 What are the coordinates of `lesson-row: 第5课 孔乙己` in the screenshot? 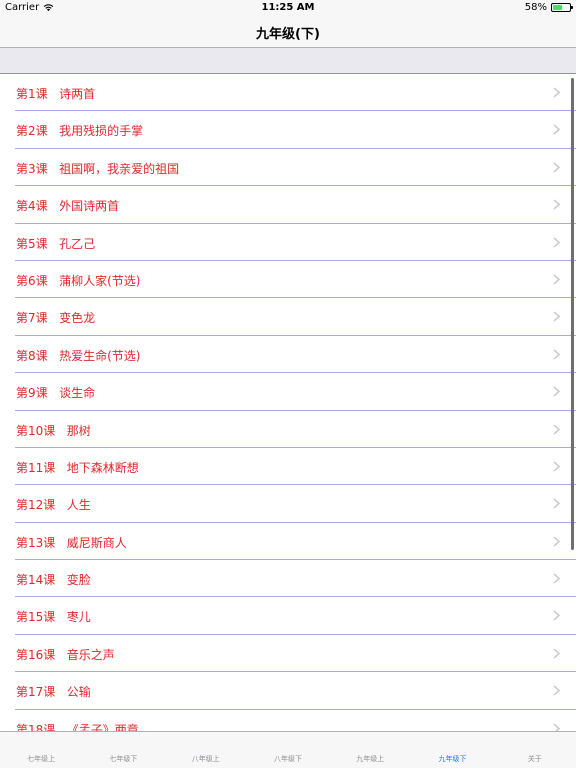 It's located at (288, 242).